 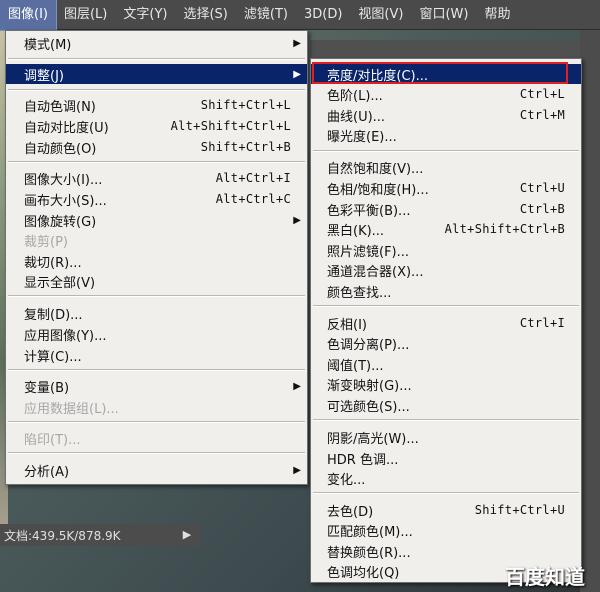 I want to click on menu-window: 窗口(W), so click(x=443, y=15).